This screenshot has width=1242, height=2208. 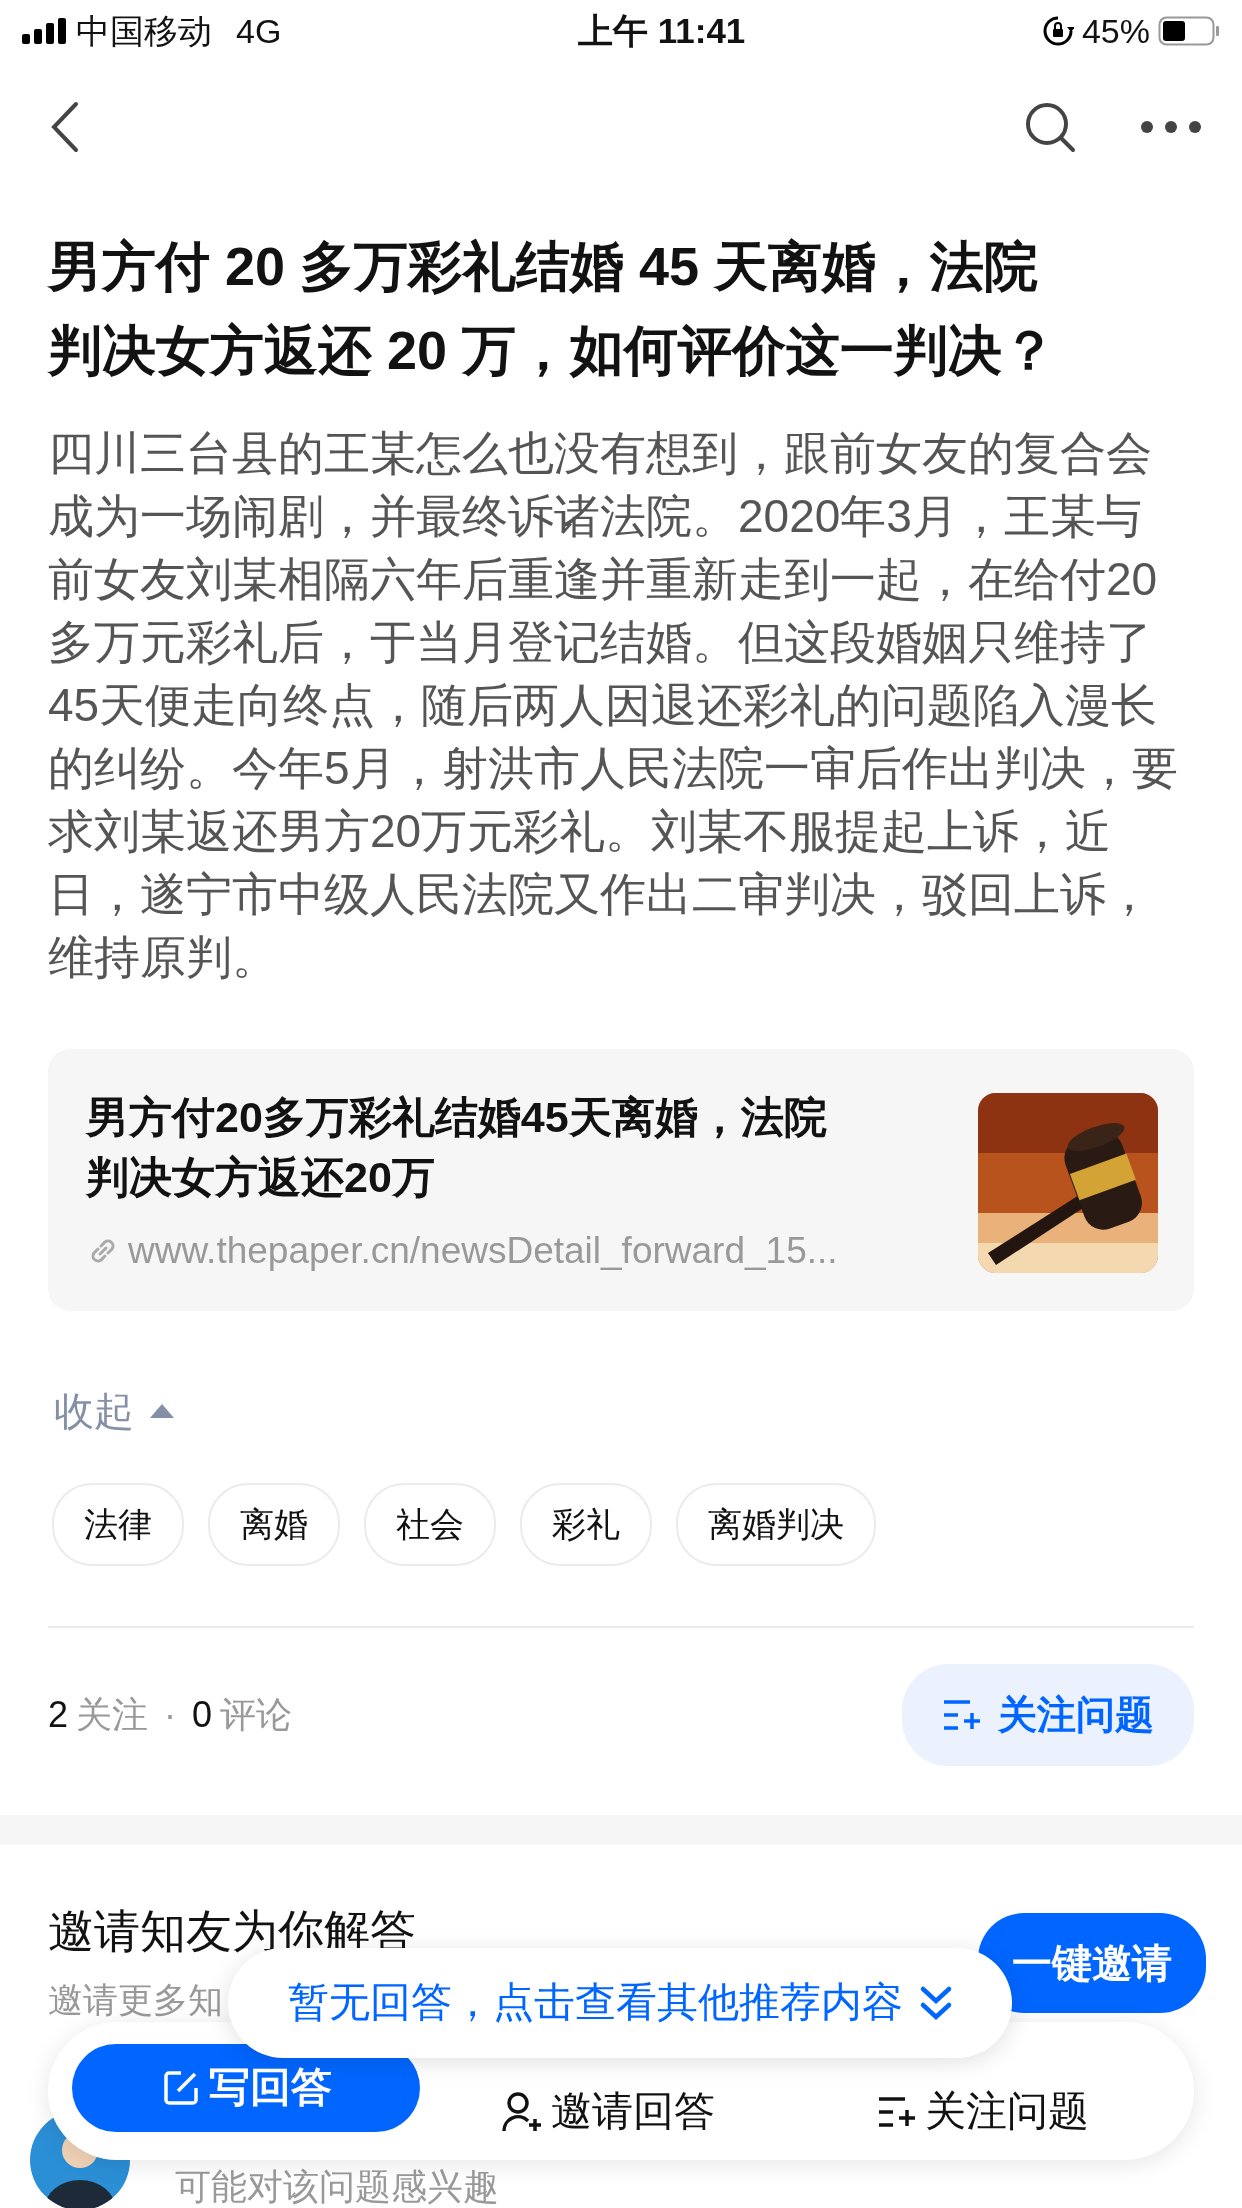 What do you see at coordinates (246, 2088) in the screenshot?
I see `write-answer-button: 写回答` at bounding box center [246, 2088].